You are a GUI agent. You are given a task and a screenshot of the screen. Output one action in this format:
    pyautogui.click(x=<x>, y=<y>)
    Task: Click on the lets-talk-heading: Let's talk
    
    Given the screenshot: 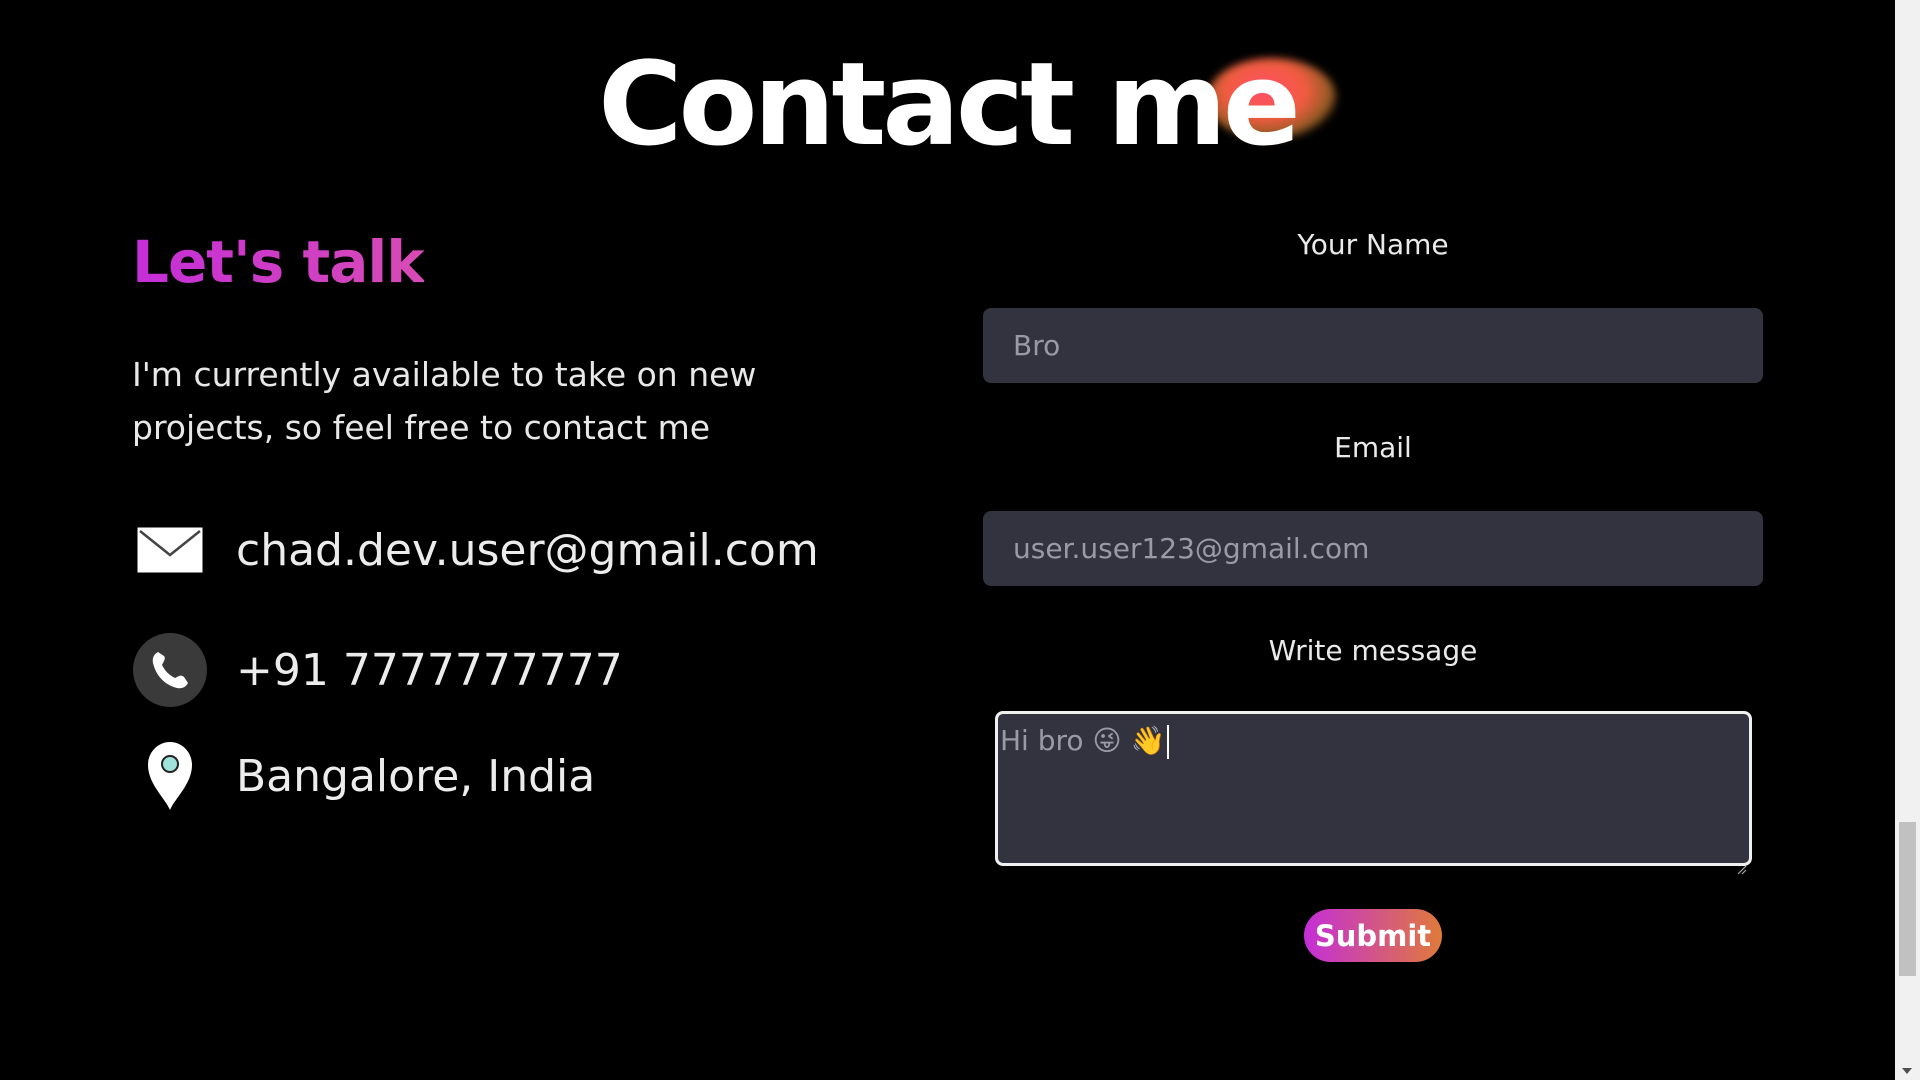 What is the action you would take?
    pyautogui.click(x=278, y=262)
    